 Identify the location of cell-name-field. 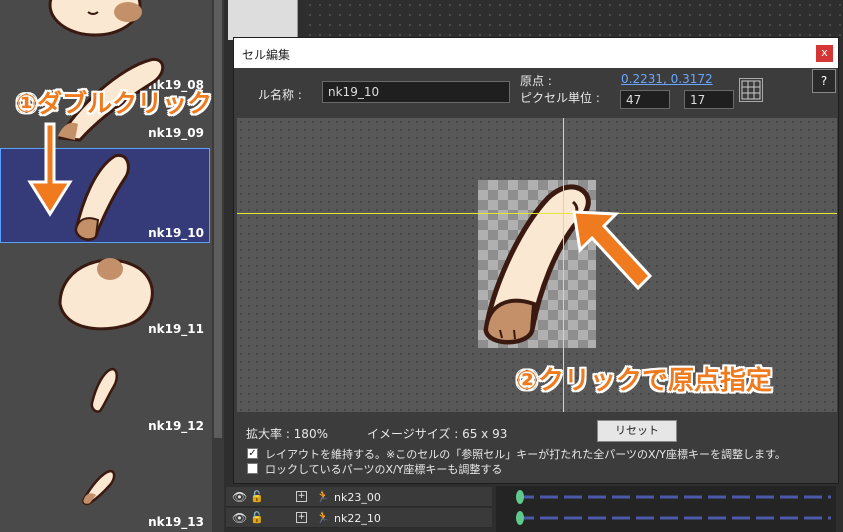
(416, 92).